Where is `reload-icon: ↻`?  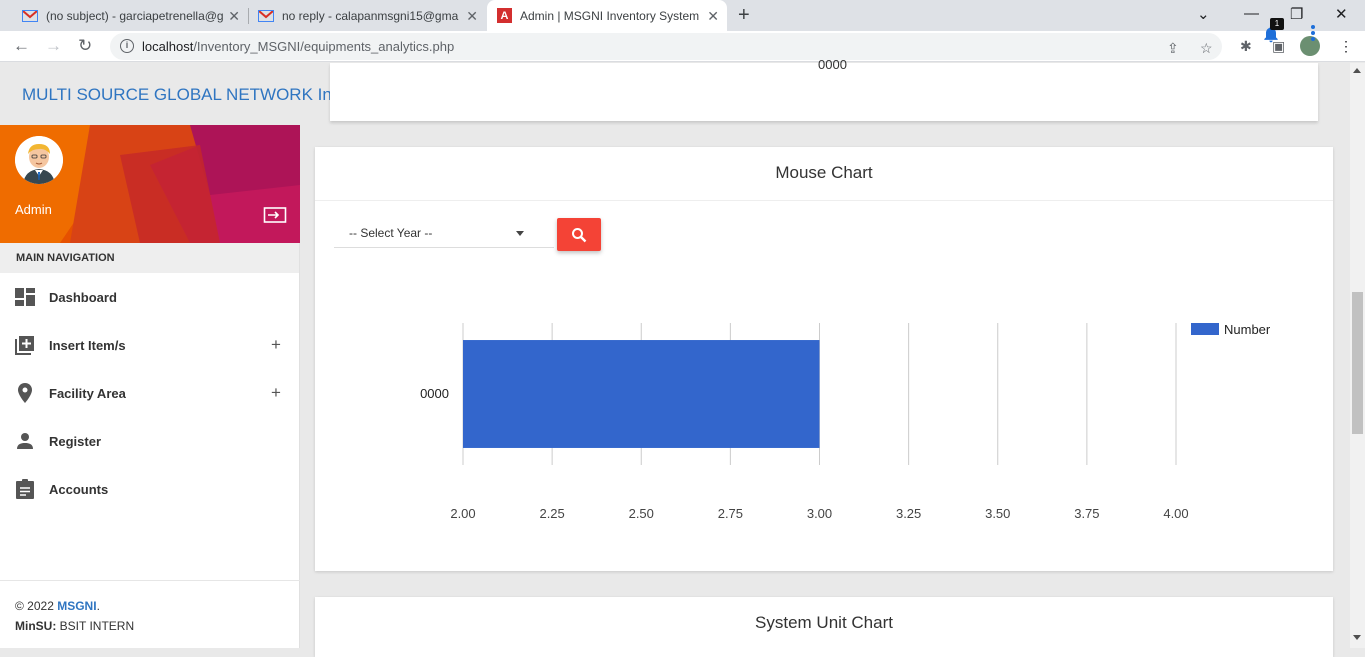
reload-icon: ↻ is located at coordinates (85, 46).